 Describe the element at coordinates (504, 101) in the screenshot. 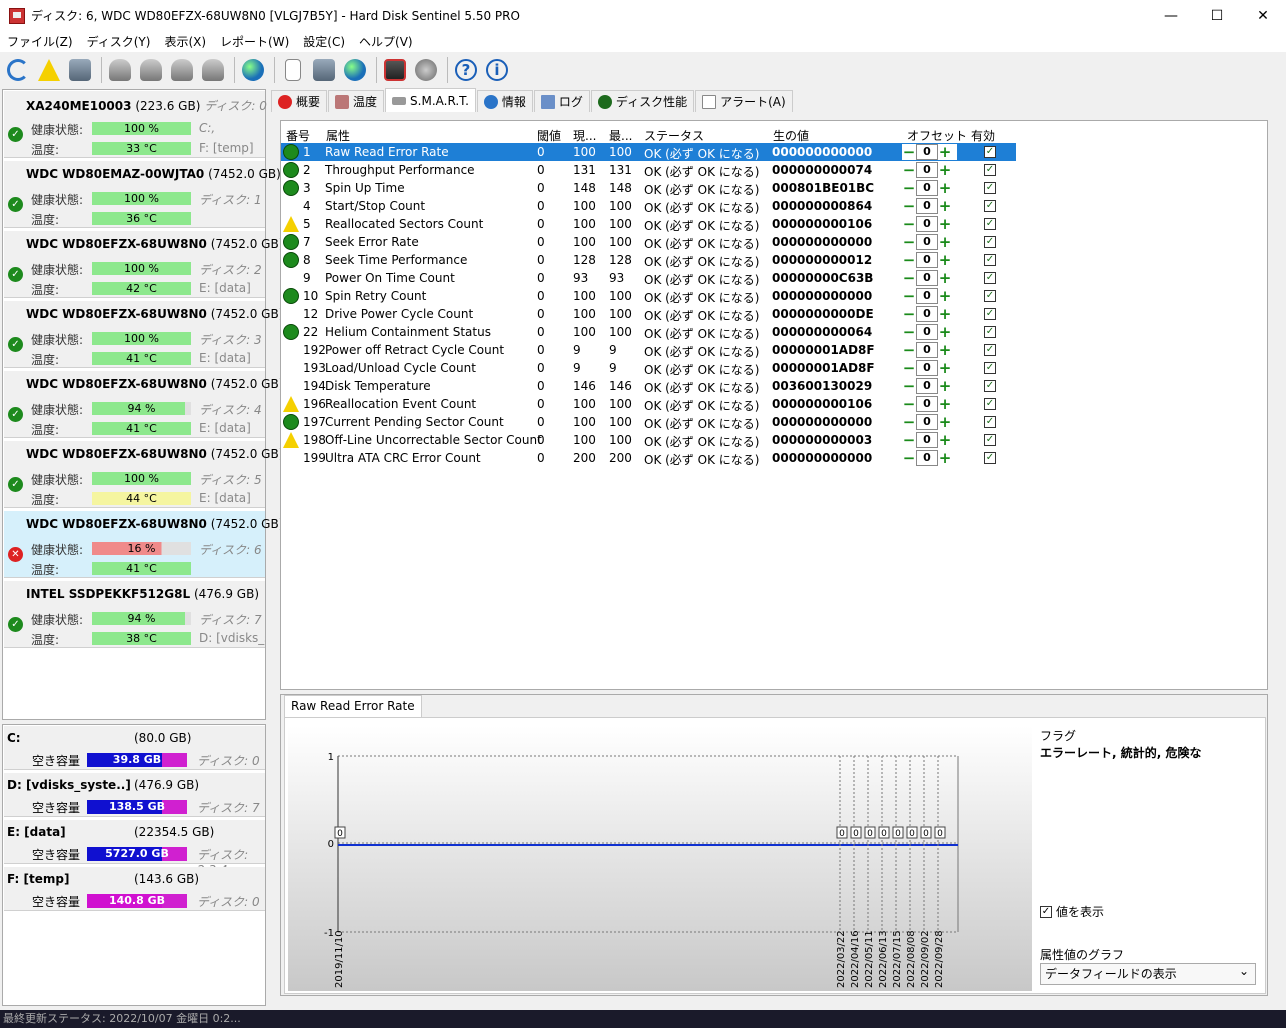

I see `tab-info: 情報` at that location.